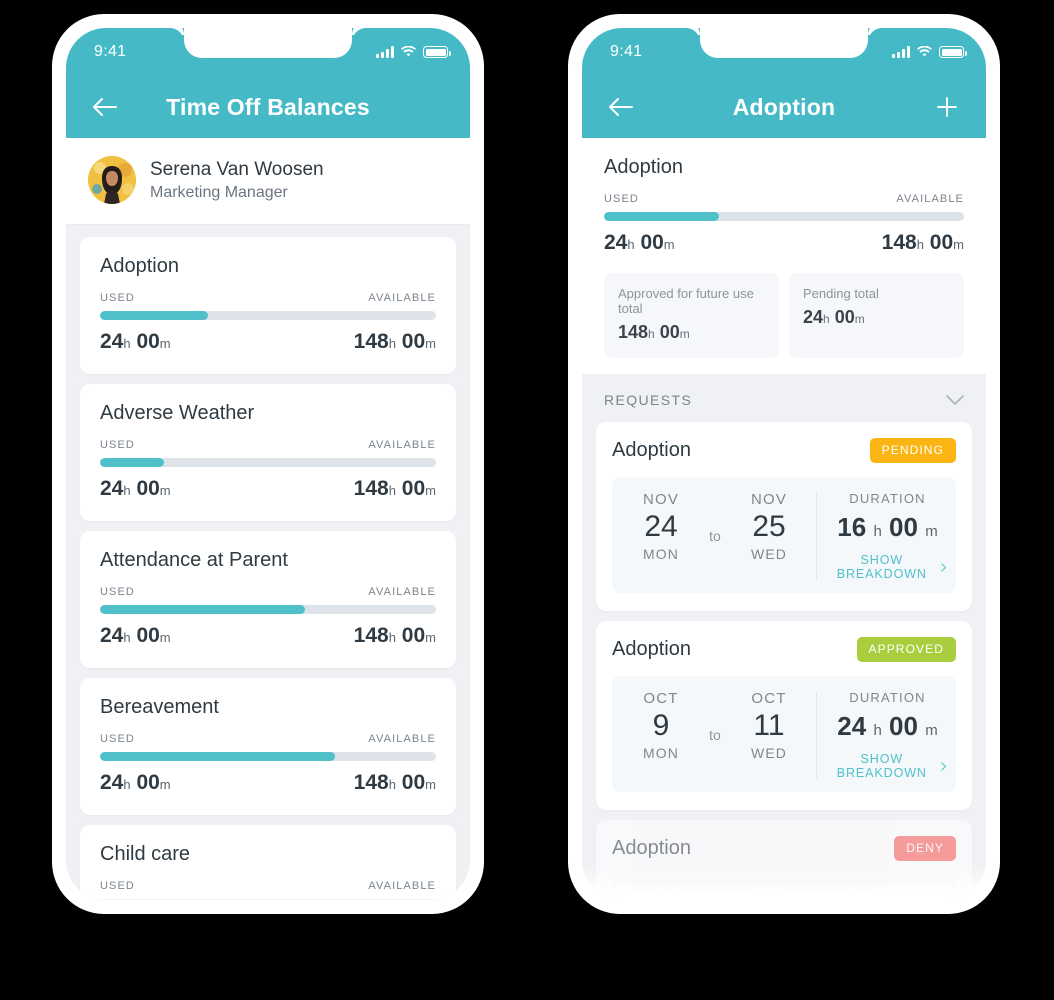  What do you see at coordinates (816, 536) in the screenshot?
I see `divider` at bounding box center [816, 536].